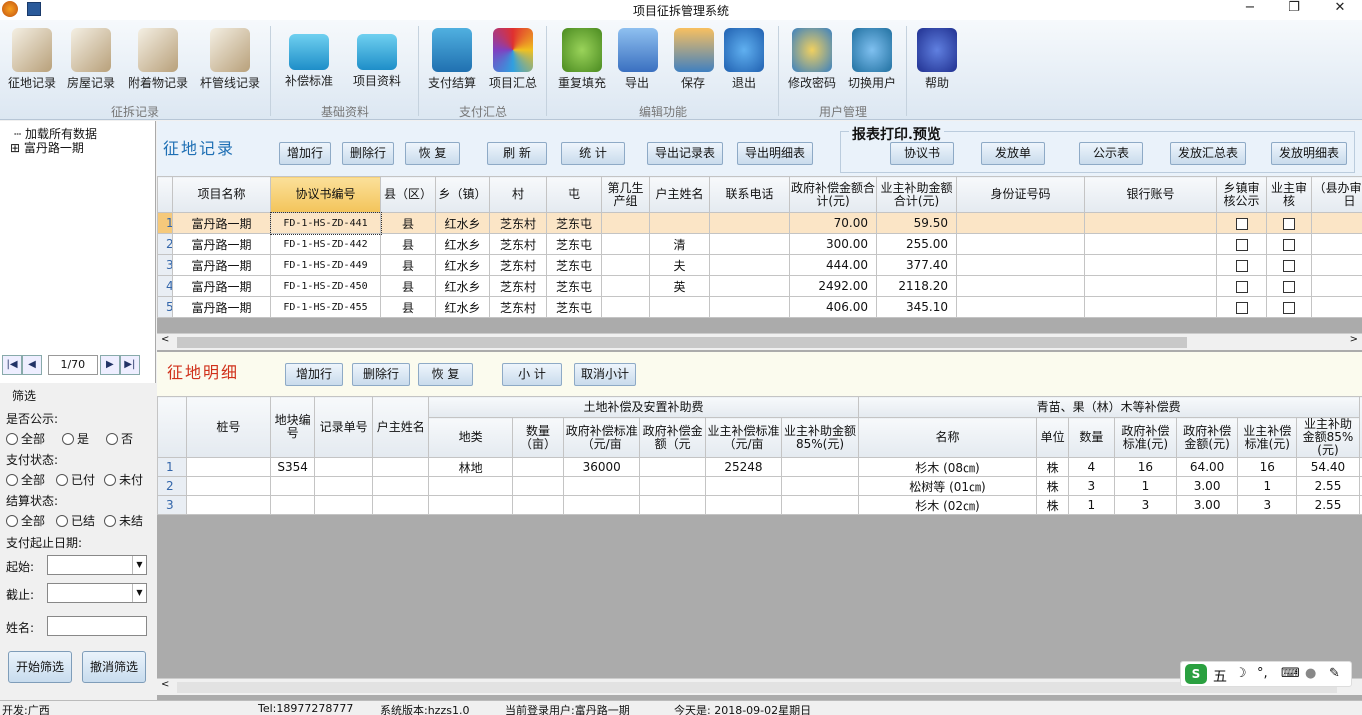 The width and height of the screenshot is (1362, 715). What do you see at coordinates (1289, 194) in the screenshot?
I see `column-header: 业主审核` at bounding box center [1289, 194].